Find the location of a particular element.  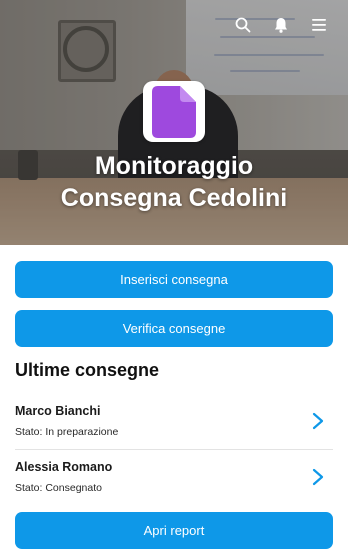

page-title-line1: Monitoraggio is located at coordinates (174, 166).